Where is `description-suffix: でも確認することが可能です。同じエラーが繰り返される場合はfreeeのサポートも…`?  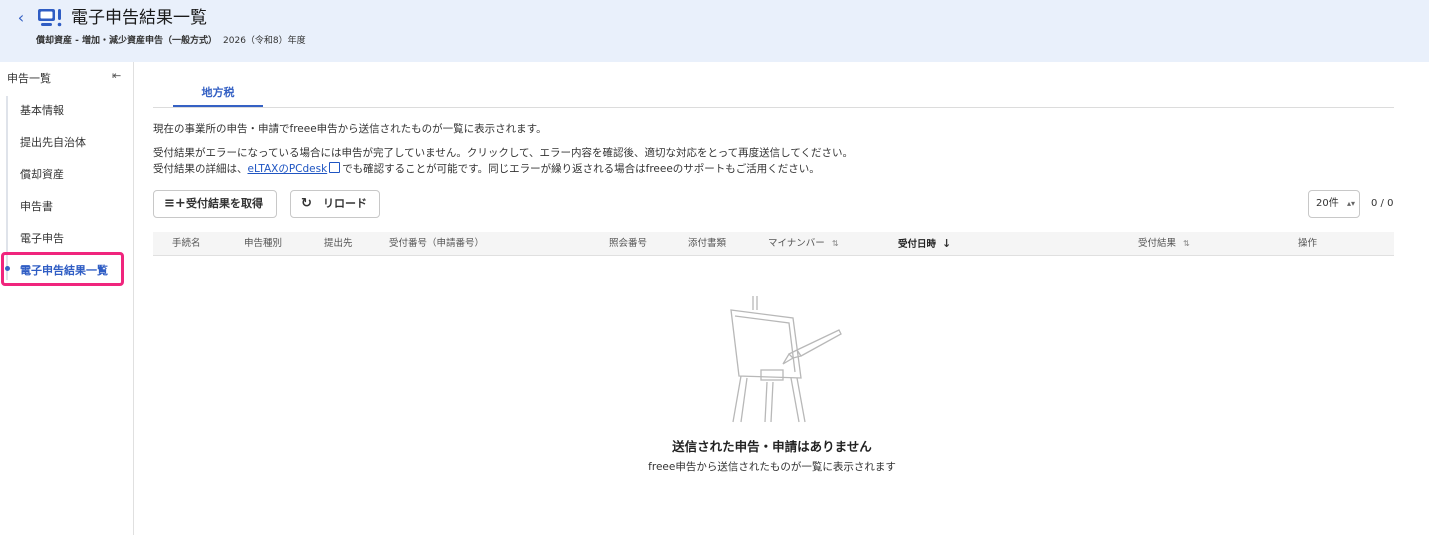 description-suffix: でも確認することが可能です。同じエラーが繰り返される場合はfreeeのサポートも… is located at coordinates (581, 169).